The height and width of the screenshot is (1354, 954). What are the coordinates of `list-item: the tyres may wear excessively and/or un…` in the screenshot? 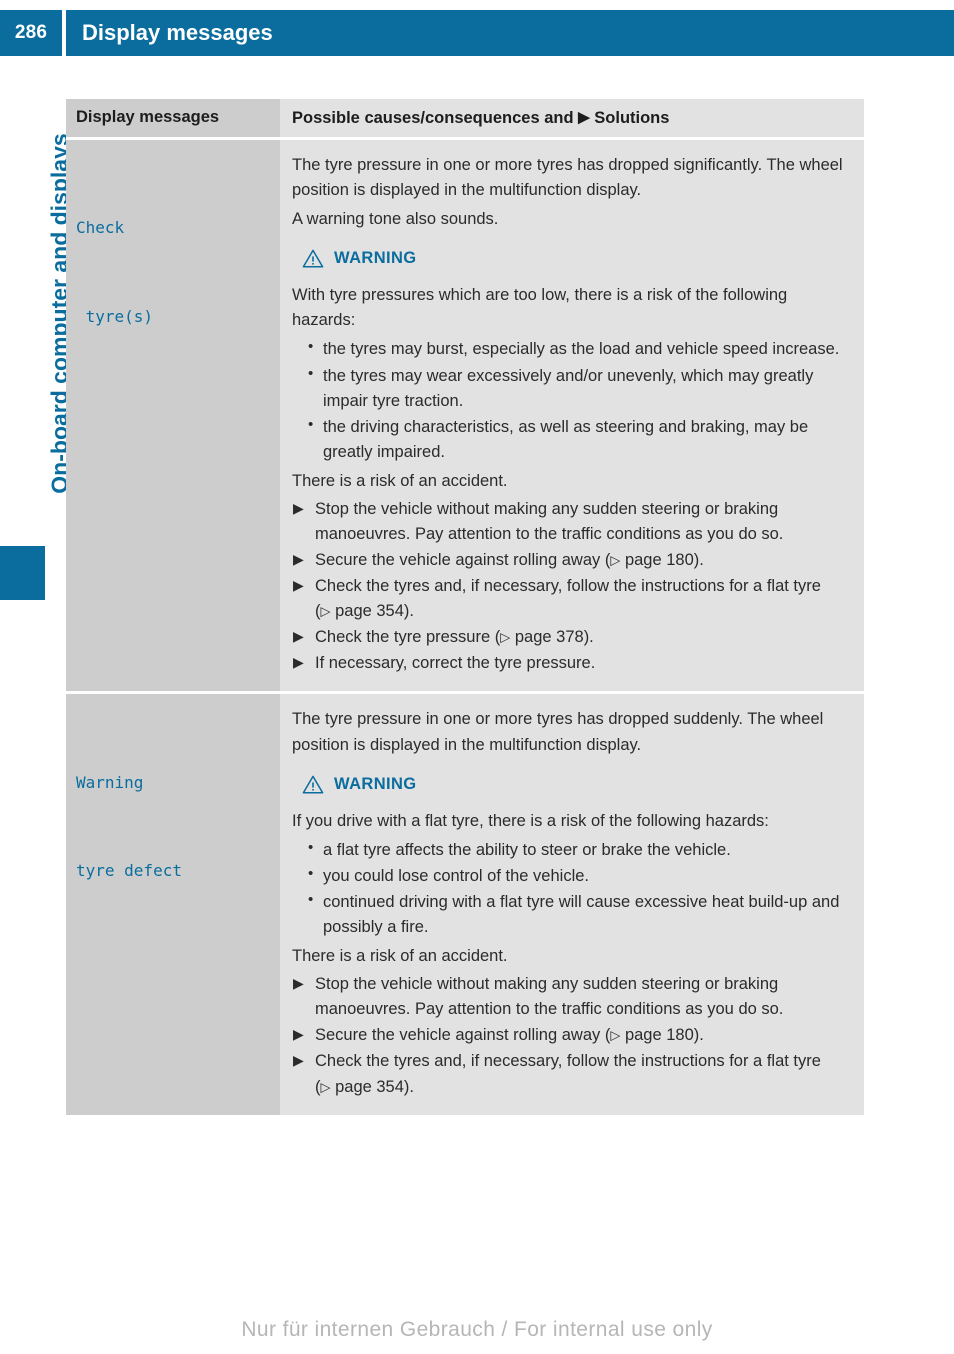 It's located at (579, 388).